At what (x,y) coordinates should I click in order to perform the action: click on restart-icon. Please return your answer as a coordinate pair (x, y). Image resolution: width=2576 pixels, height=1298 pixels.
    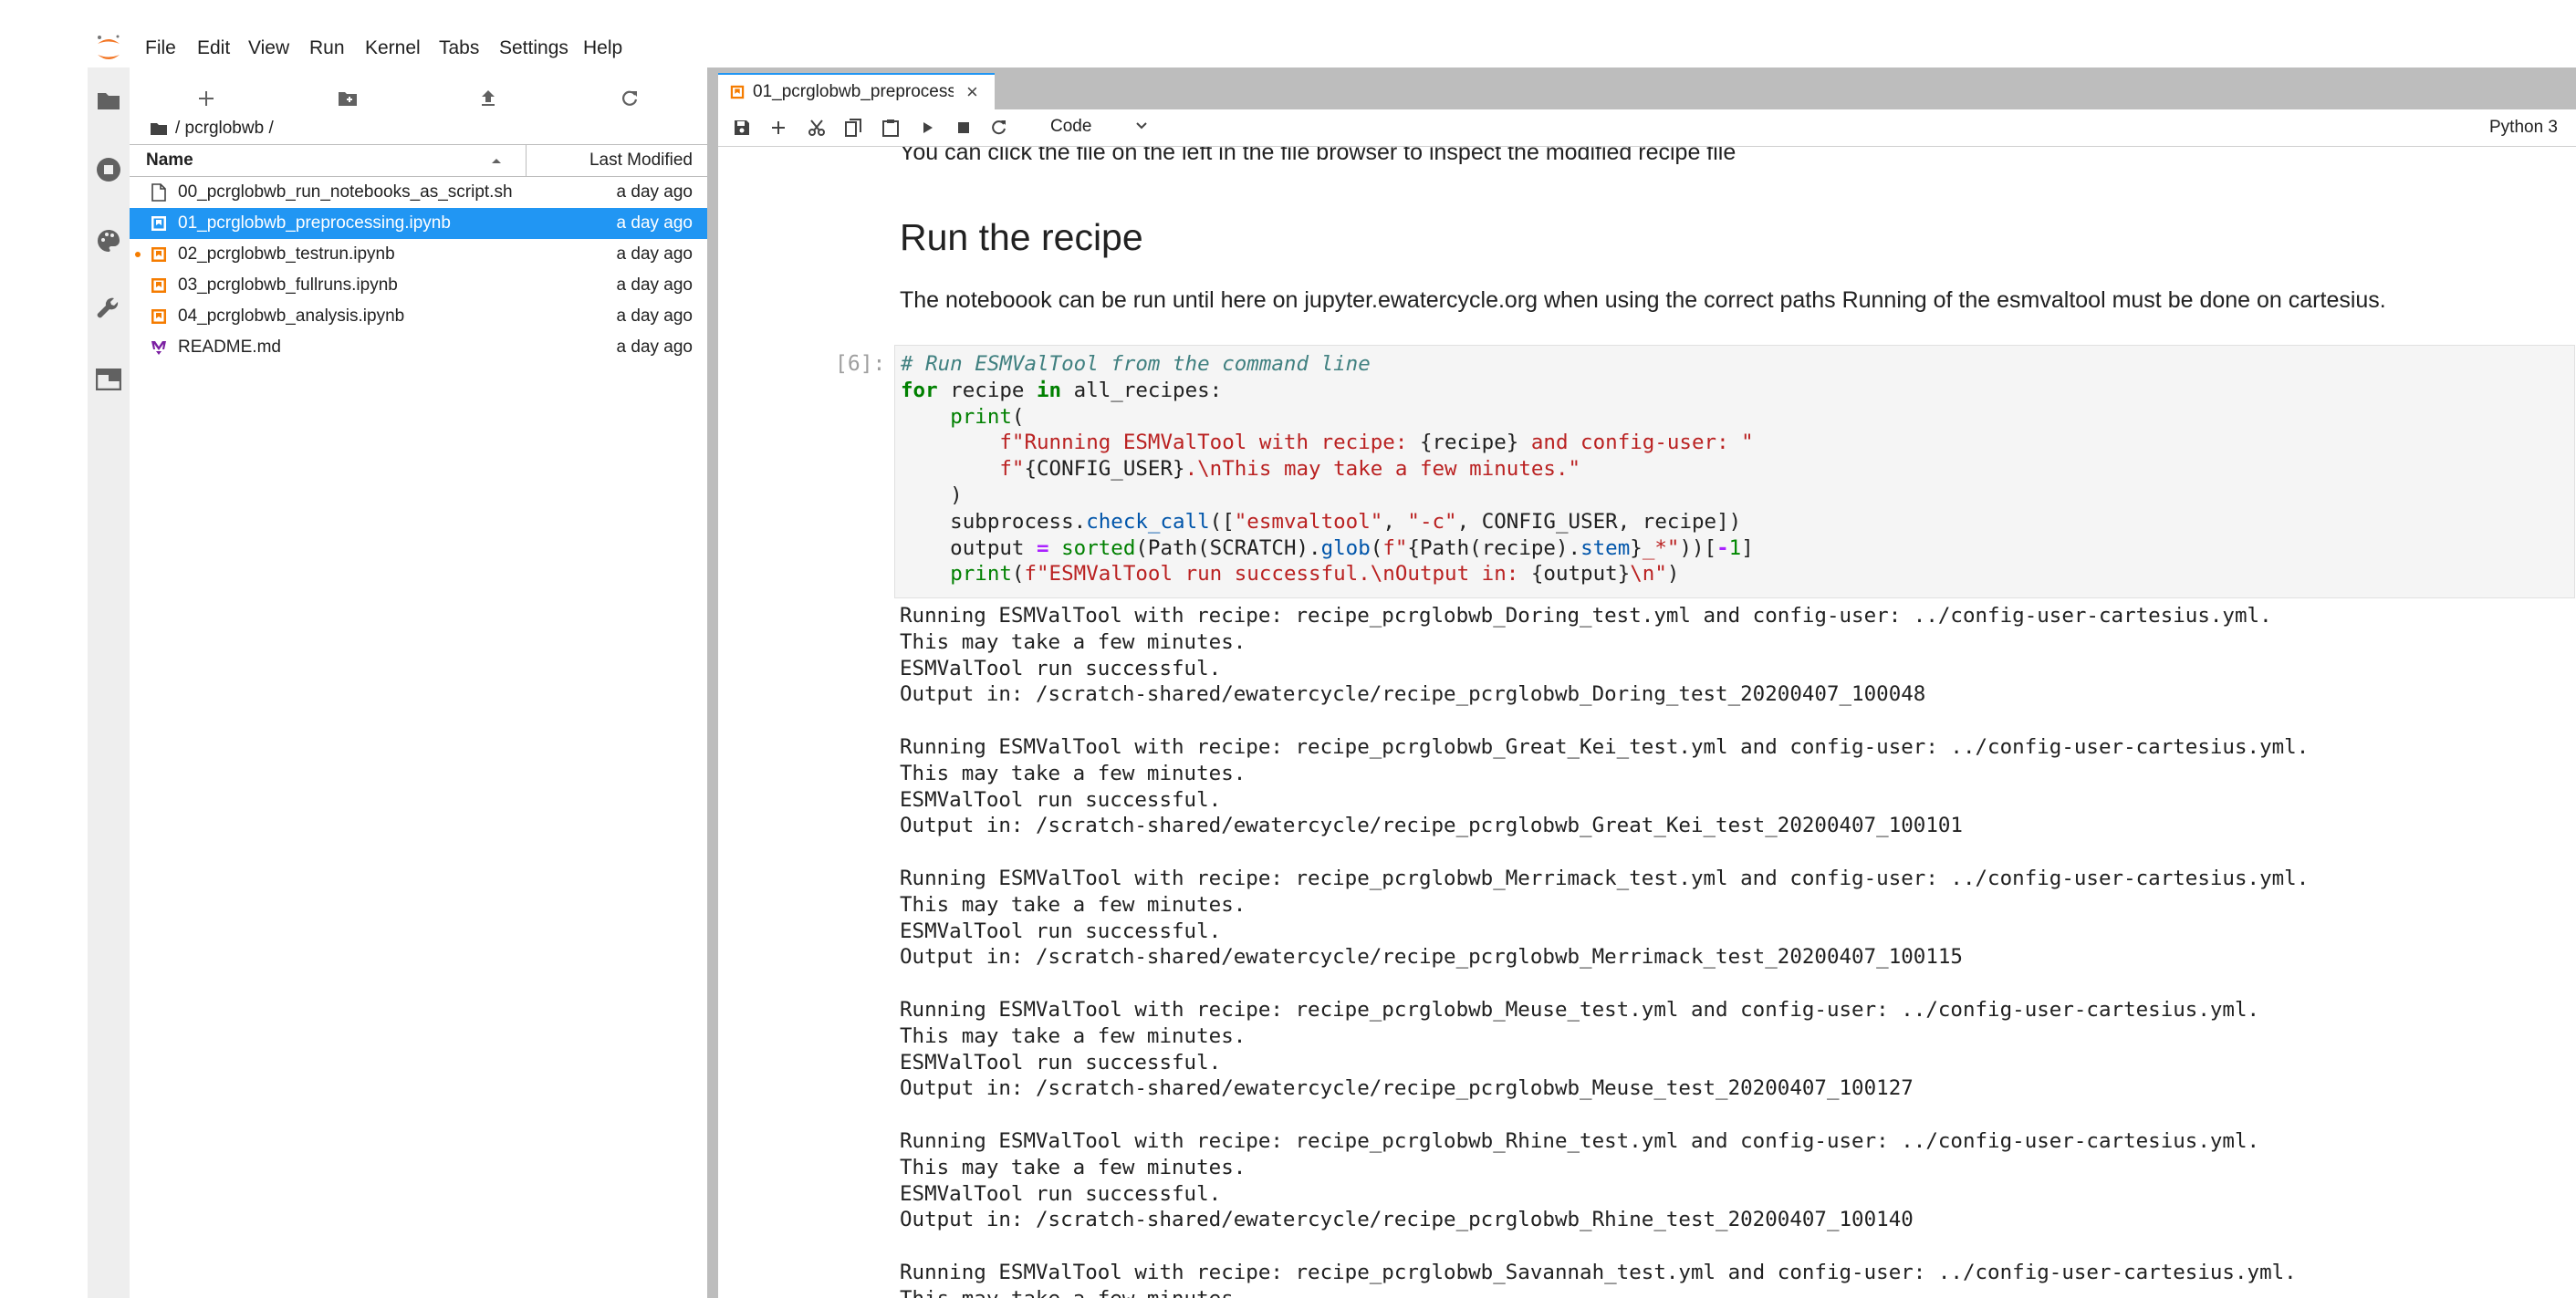
    Looking at the image, I should click on (999, 128).